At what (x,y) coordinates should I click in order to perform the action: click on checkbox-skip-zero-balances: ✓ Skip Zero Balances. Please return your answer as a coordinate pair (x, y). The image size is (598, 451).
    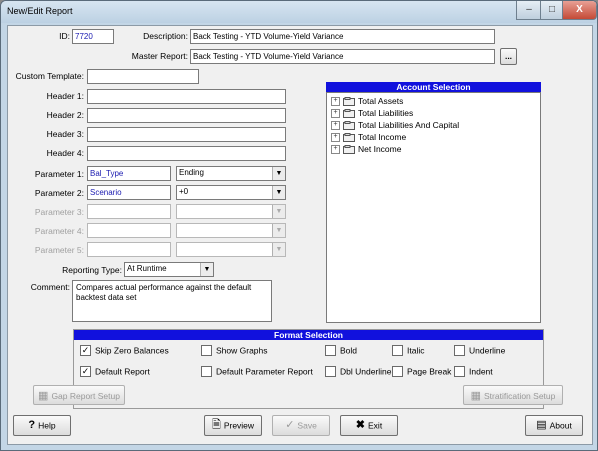
    Looking at the image, I should click on (124, 351).